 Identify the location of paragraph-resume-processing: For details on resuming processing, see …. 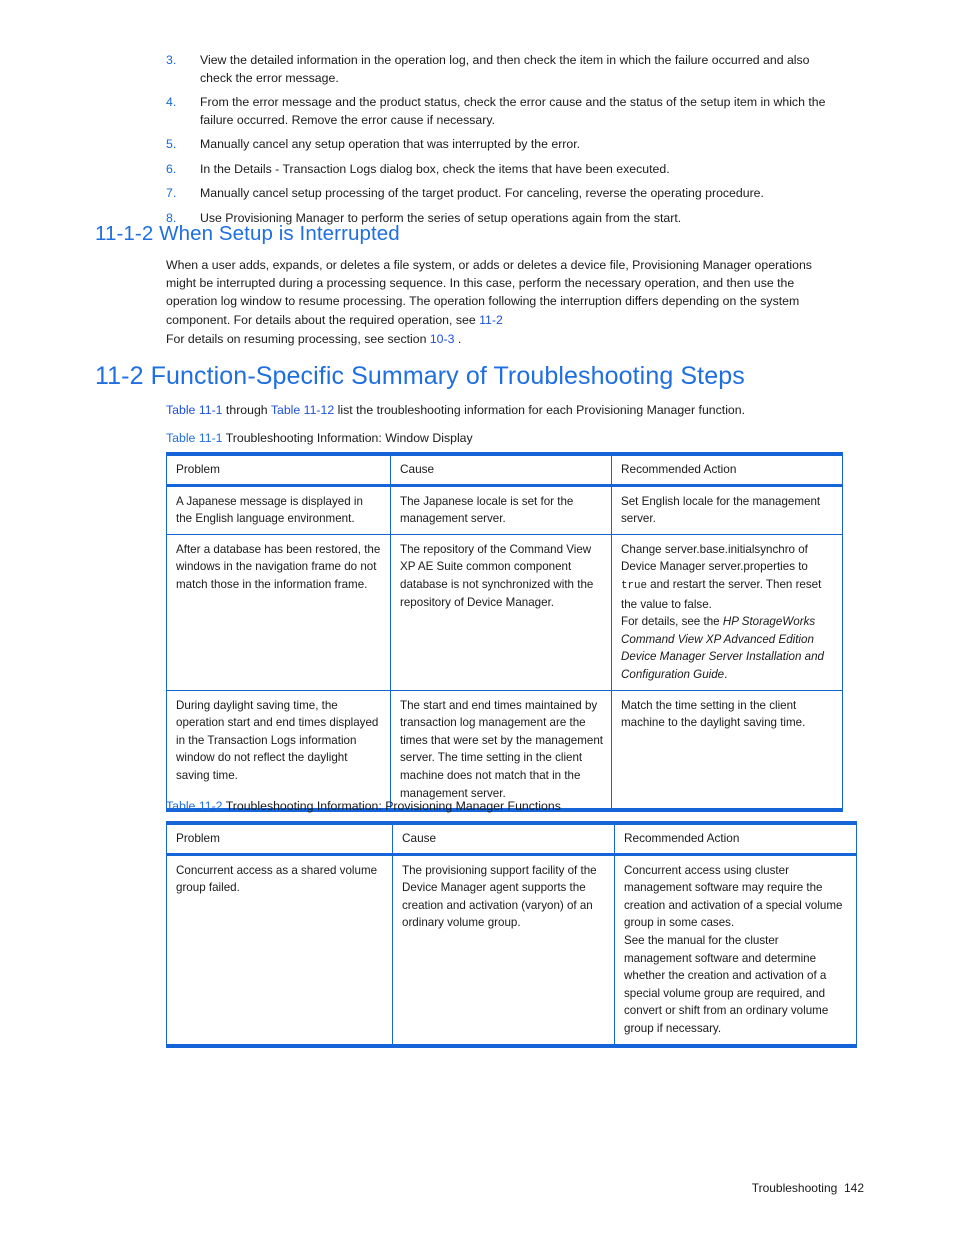
(505, 339).